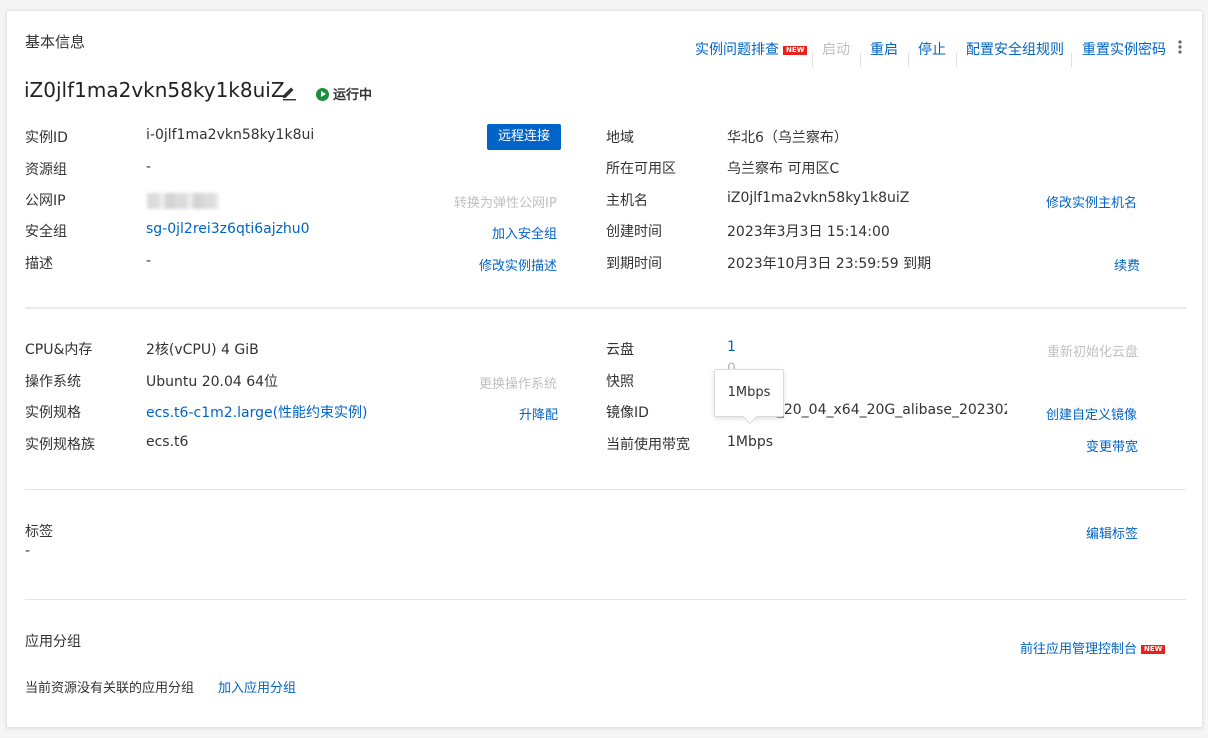  What do you see at coordinates (620, 382) in the screenshot?
I see `label-snapshot: 快照` at bounding box center [620, 382].